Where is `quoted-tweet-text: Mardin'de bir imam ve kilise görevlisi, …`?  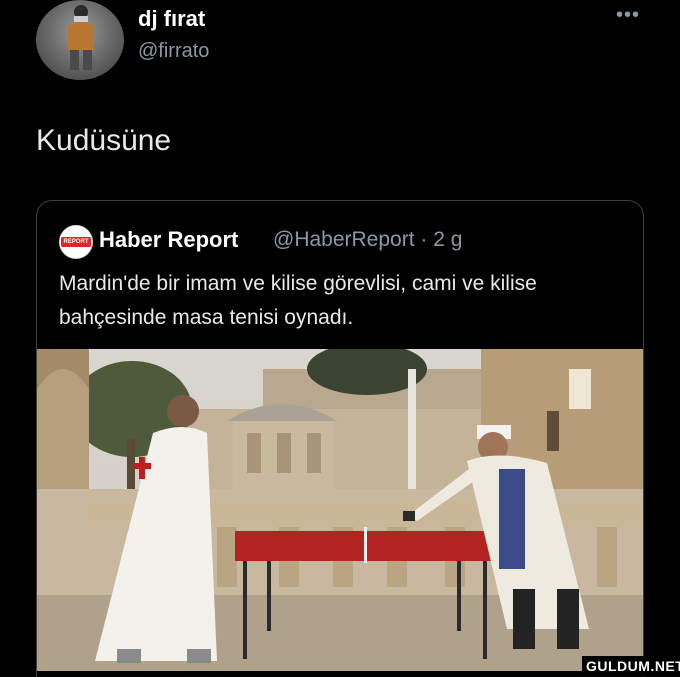
quoted-tweet-text: Mardin'de bir imam ve kilise görevlisi, … is located at coordinates (298, 300).